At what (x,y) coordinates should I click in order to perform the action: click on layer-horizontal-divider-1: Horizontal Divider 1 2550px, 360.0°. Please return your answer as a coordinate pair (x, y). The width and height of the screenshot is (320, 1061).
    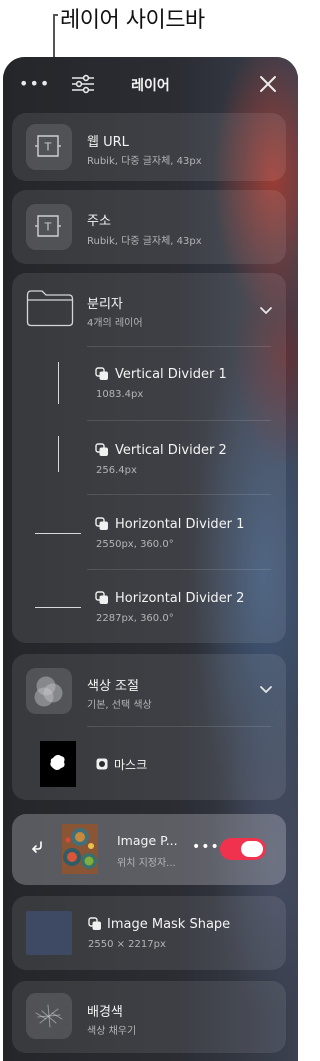
    Looking at the image, I should click on (149, 532).